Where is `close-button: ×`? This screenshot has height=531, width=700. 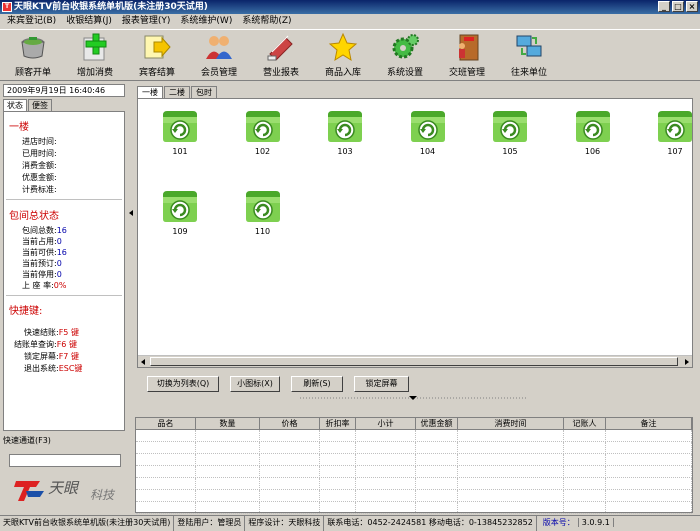
close-button: × is located at coordinates (692, 6).